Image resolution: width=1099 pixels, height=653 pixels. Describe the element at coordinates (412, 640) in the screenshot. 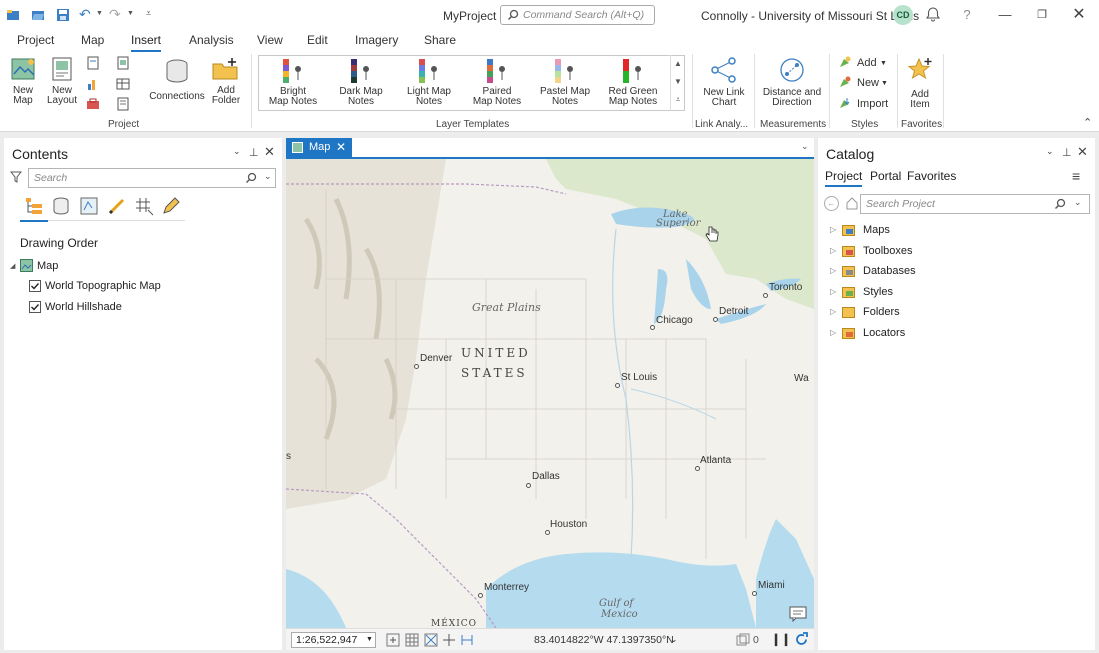

I see `grid-icon` at that location.